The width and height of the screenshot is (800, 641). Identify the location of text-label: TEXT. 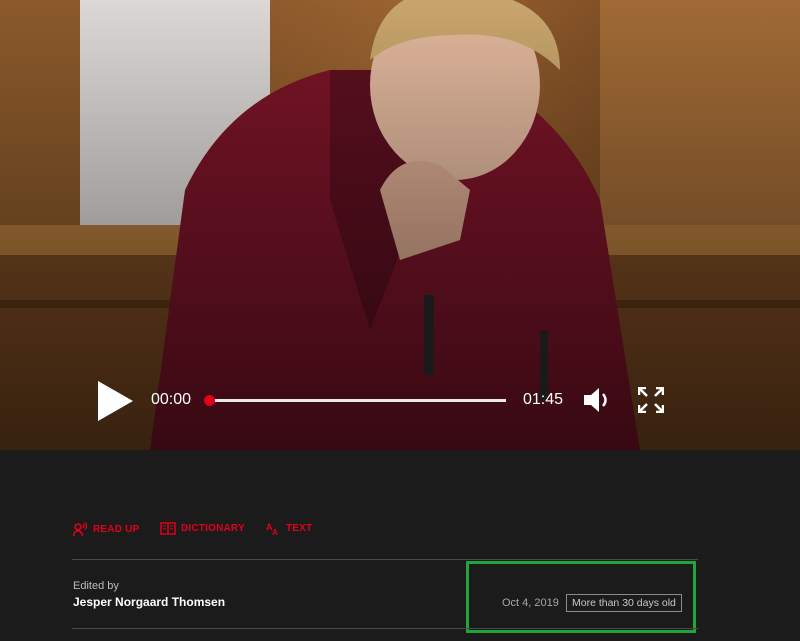
(299, 528).